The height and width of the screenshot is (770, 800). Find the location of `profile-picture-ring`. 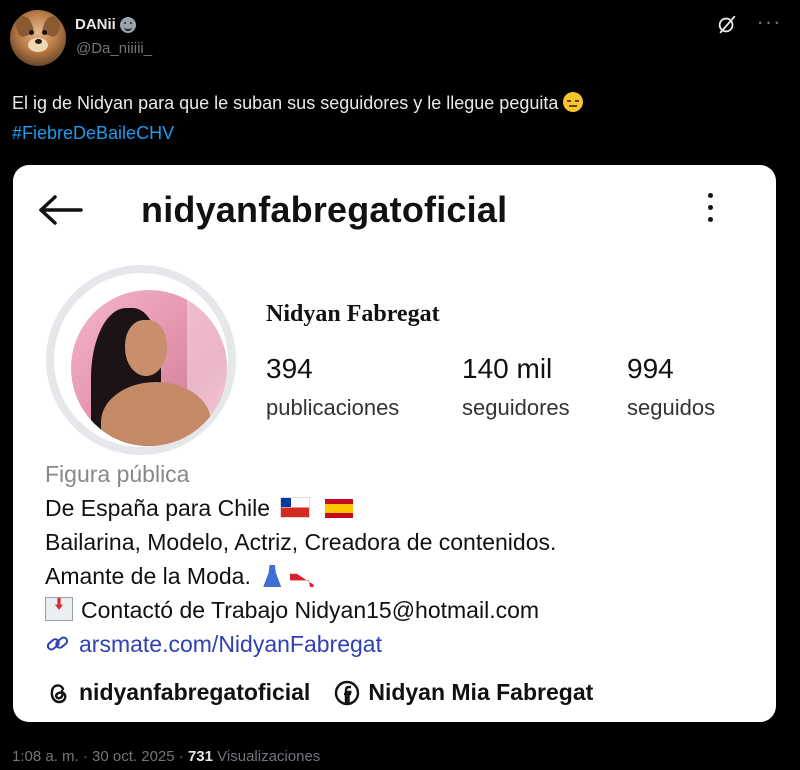

profile-picture-ring is located at coordinates (141, 360).